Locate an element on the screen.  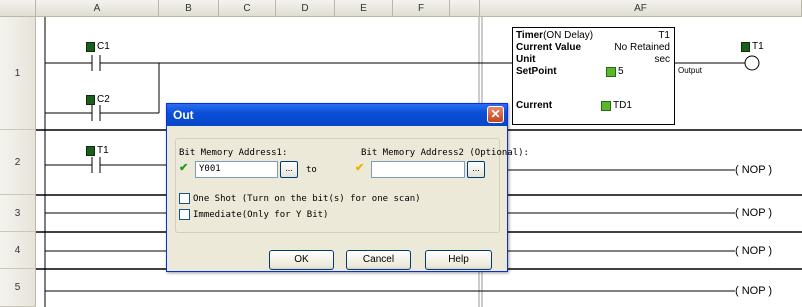
immediate-checkbox is located at coordinates (184, 214).